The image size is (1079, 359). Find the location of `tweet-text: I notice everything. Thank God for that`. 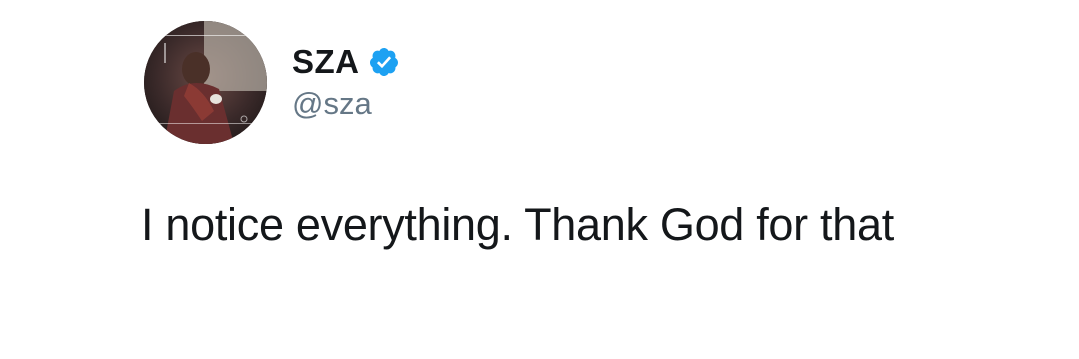

tweet-text: I notice everything. Thank God for that is located at coordinates (517, 224).